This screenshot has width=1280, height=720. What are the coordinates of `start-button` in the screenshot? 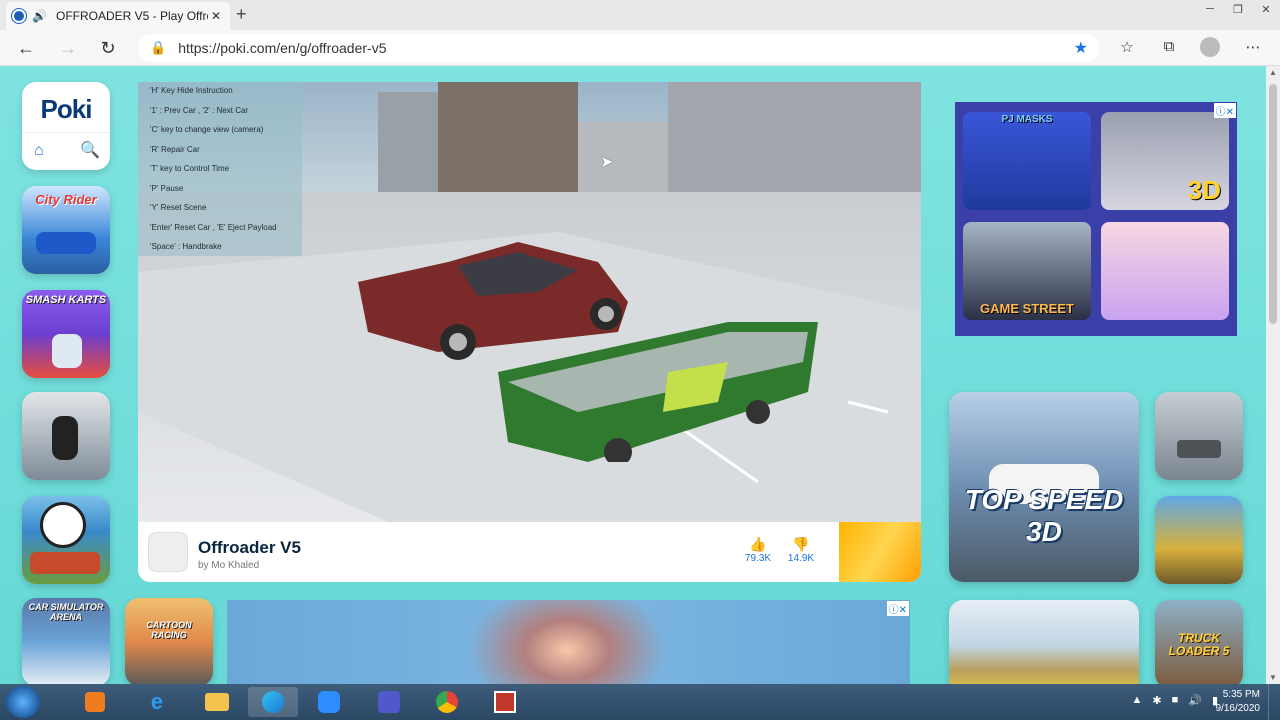 It's located at (23, 702).